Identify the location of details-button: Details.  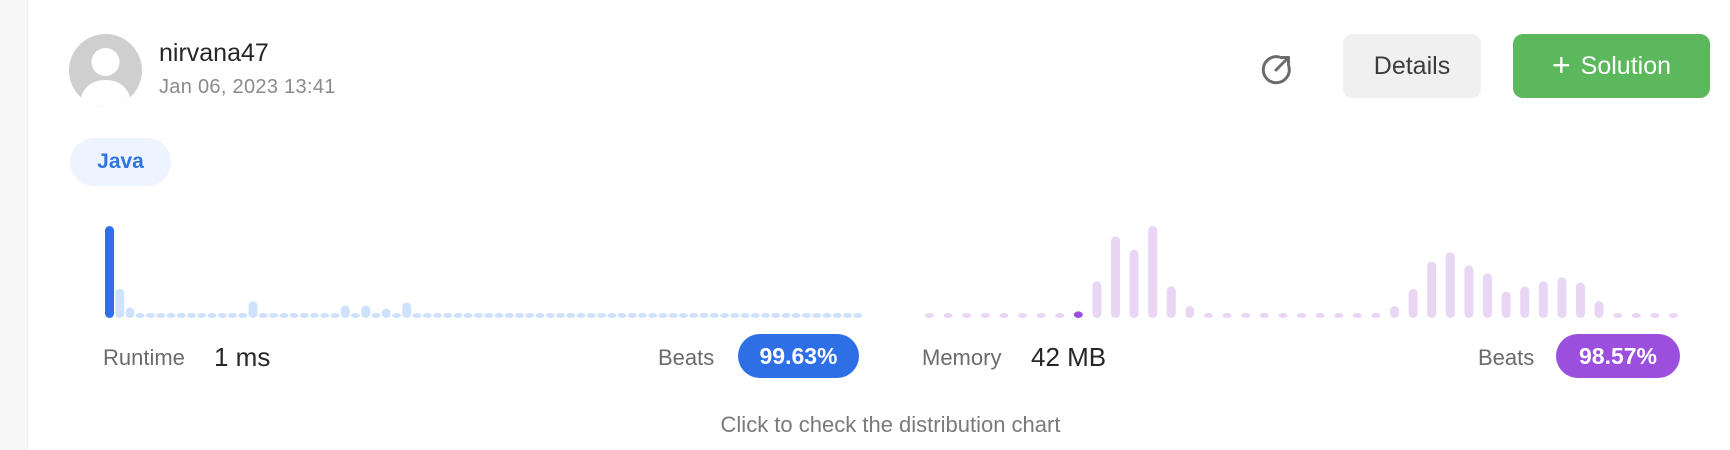
(1412, 66).